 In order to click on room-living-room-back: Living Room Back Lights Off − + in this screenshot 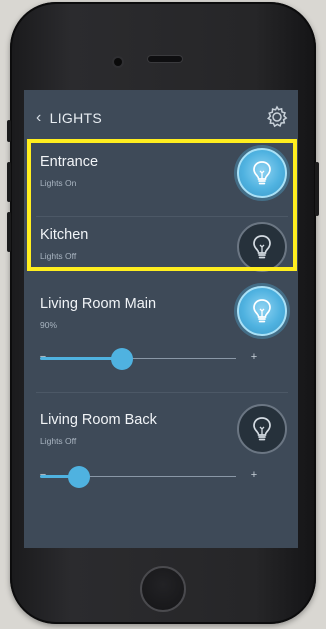, I will do `click(161, 446)`.